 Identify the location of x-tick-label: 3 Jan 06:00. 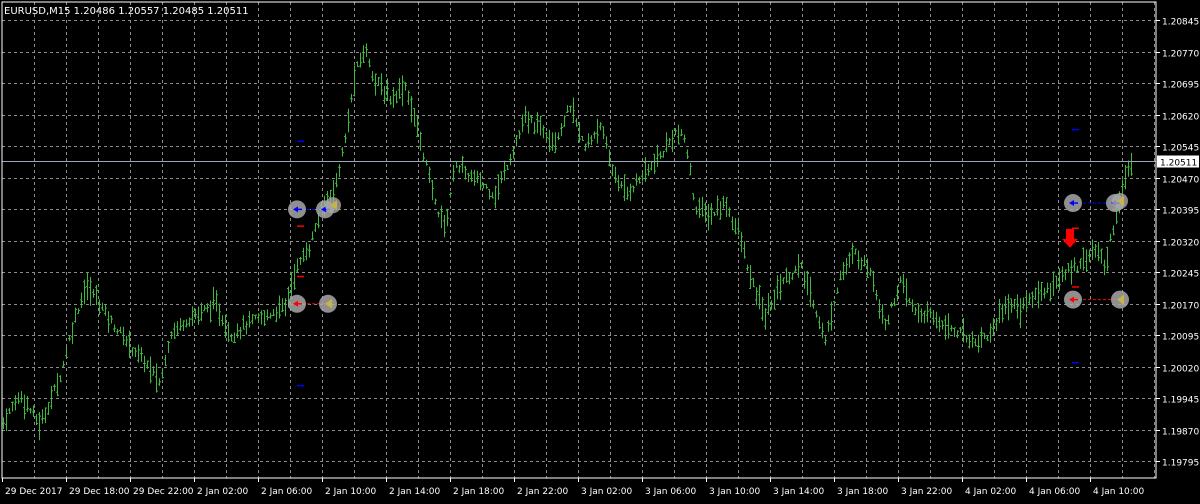
(671, 492).